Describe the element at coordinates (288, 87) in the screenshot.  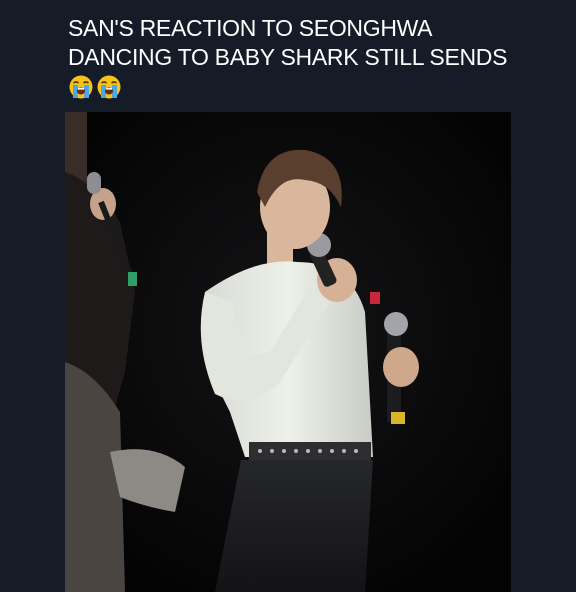
I see `caption-emoji-row` at that location.